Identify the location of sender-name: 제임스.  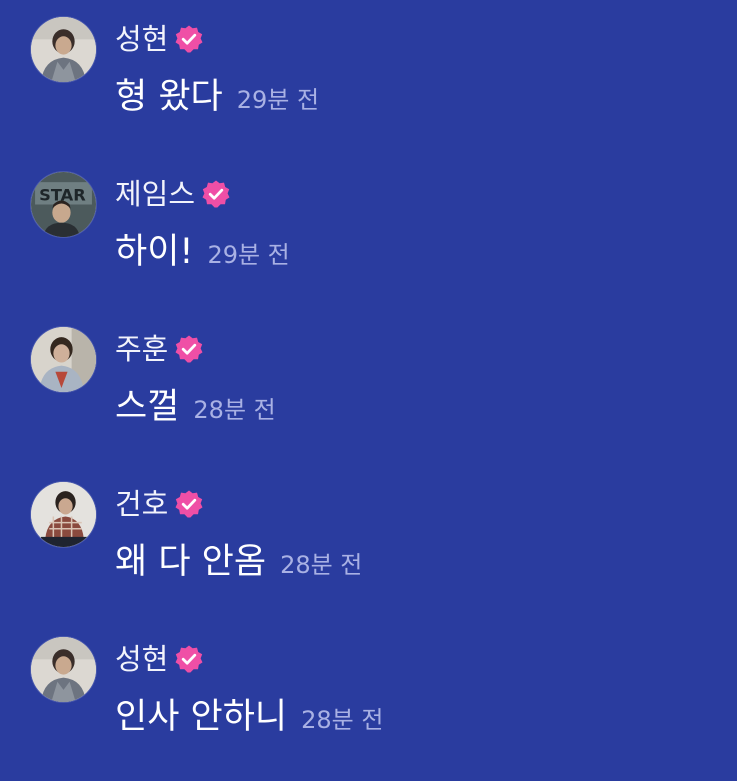
(155, 194).